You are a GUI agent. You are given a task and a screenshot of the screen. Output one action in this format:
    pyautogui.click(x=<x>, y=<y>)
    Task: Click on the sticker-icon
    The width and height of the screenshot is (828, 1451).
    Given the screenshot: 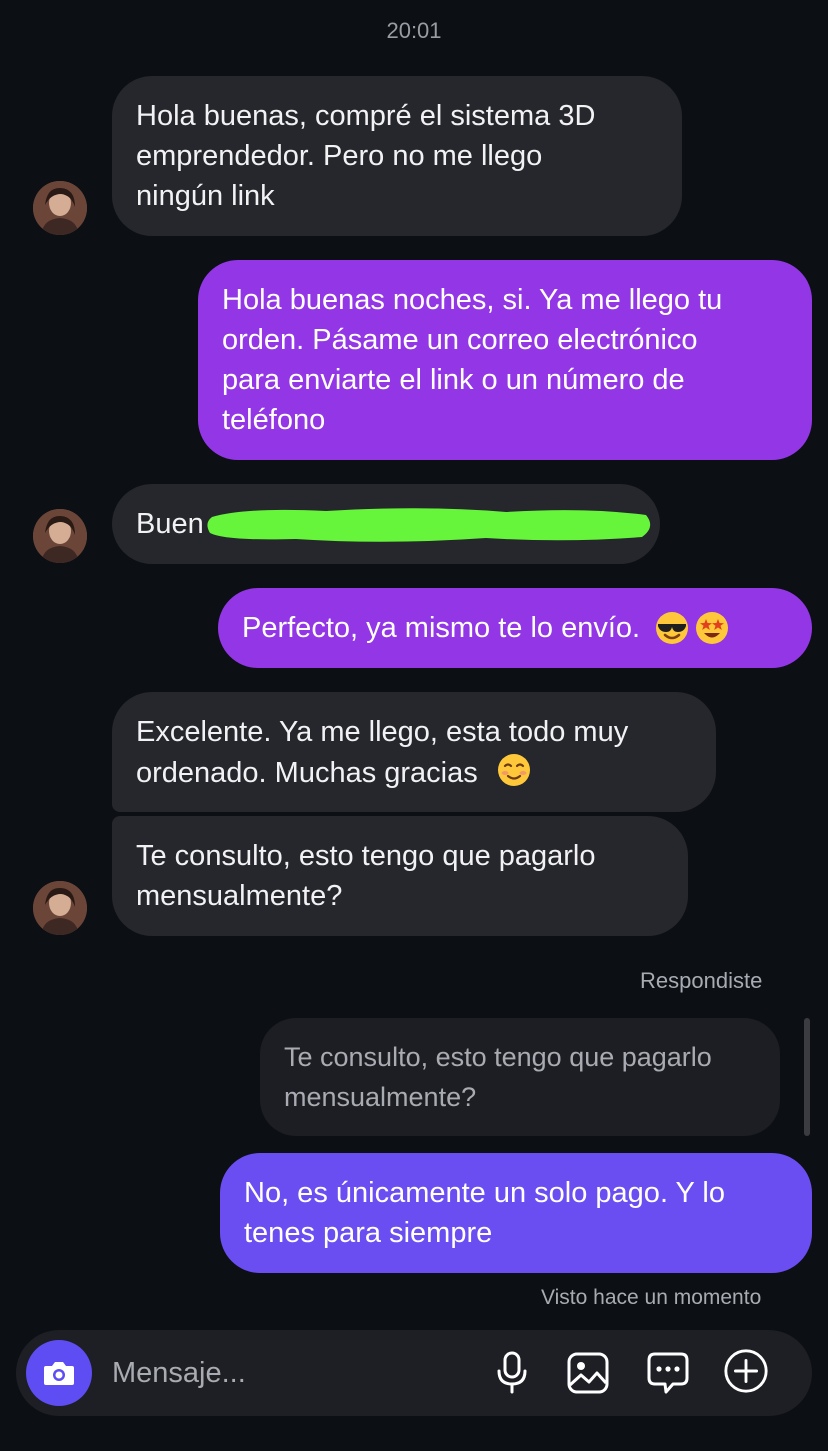 What is the action you would take?
    pyautogui.click(x=668, y=1373)
    